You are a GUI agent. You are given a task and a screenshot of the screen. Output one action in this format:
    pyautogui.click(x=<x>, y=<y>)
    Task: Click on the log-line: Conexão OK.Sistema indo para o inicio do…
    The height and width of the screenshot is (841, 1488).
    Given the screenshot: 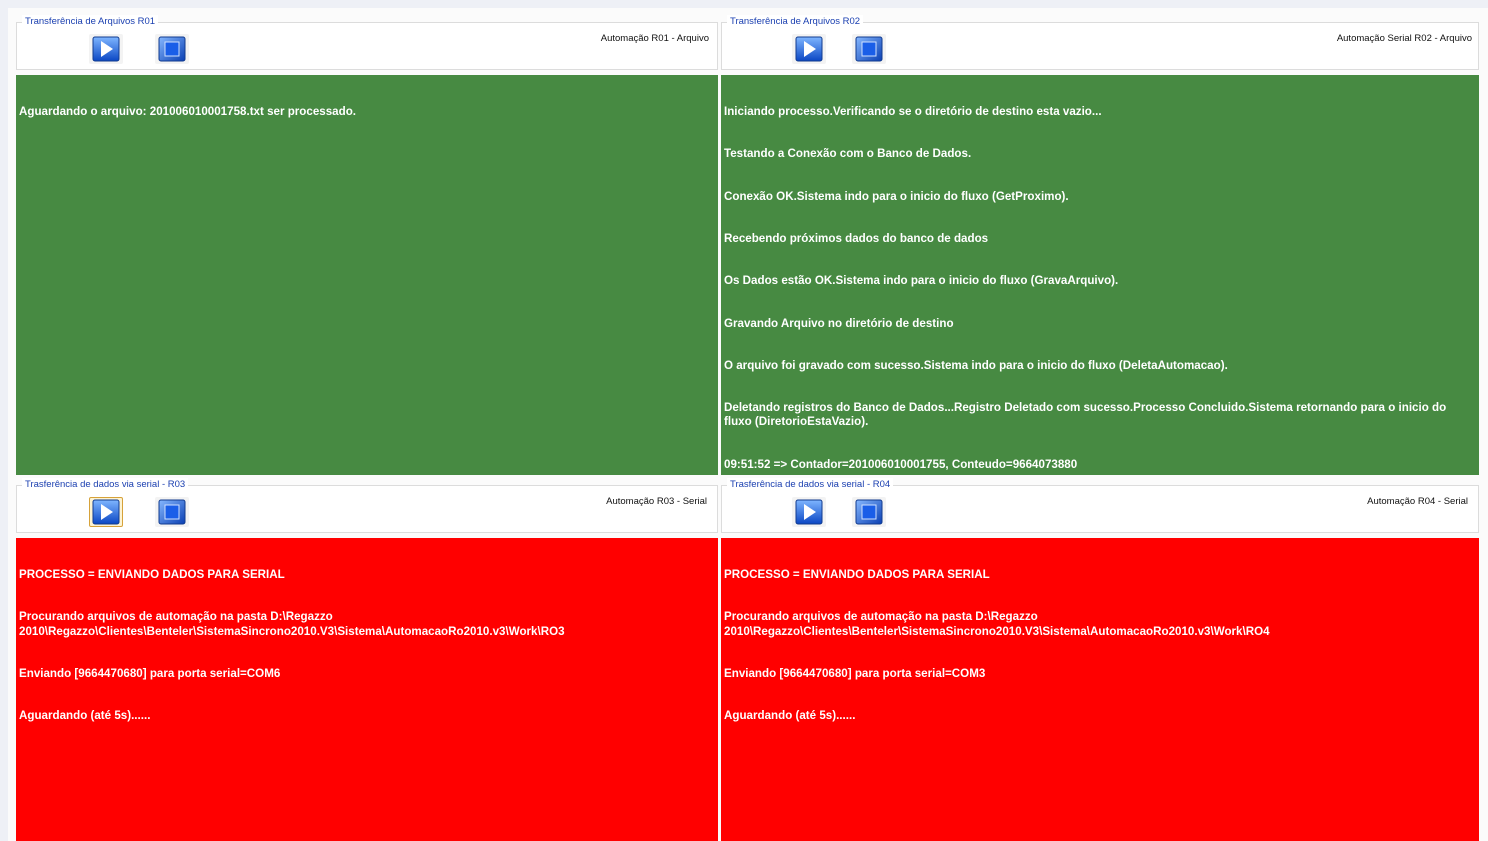 What is the action you would take?
    pyautogui.click(x=896, y=196)
    